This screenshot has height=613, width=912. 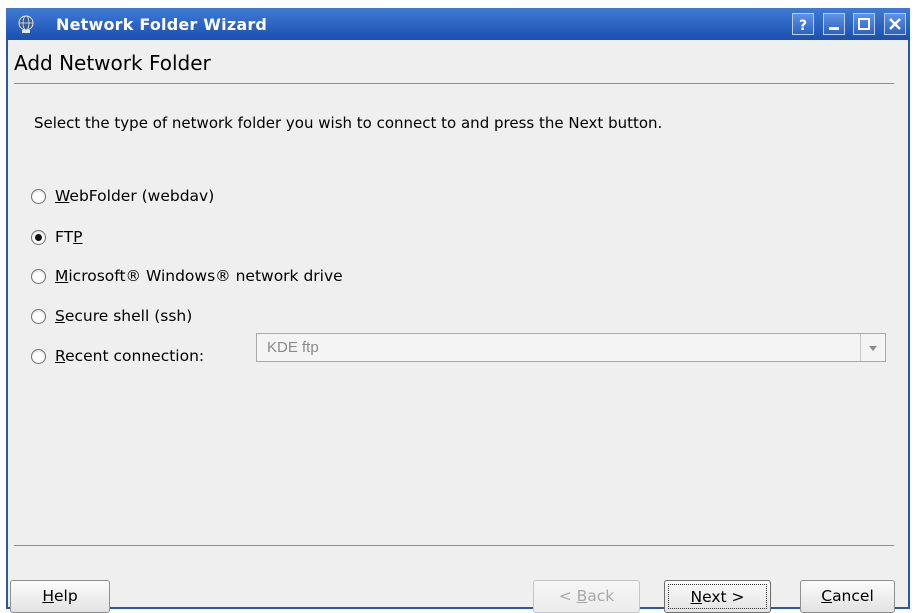 What do you see at coordinates (586, 596) in the screenshot?
I see `back-button: < Back` at bounding box center [586, 596].